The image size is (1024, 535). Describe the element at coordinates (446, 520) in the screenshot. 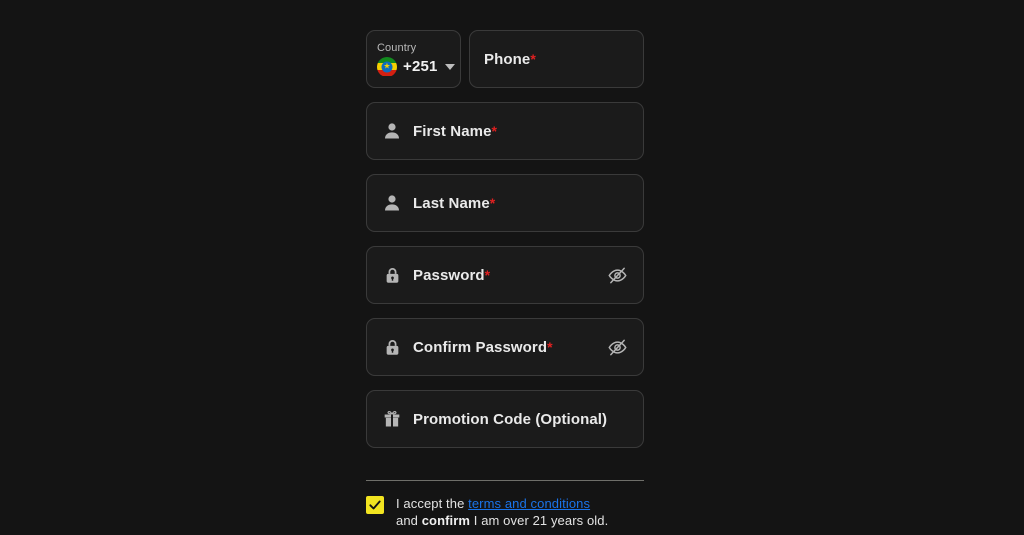

I see `terms-confirm-word: confirm` at that location.